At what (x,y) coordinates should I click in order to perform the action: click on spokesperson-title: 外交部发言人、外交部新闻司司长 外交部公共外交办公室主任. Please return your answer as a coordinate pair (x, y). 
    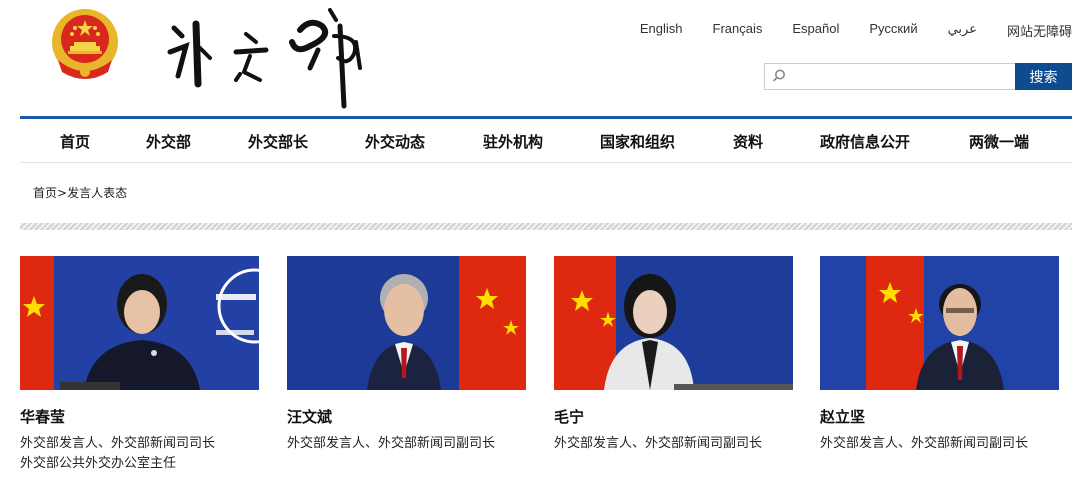
    Looking at the image, I should click on (140, 454).